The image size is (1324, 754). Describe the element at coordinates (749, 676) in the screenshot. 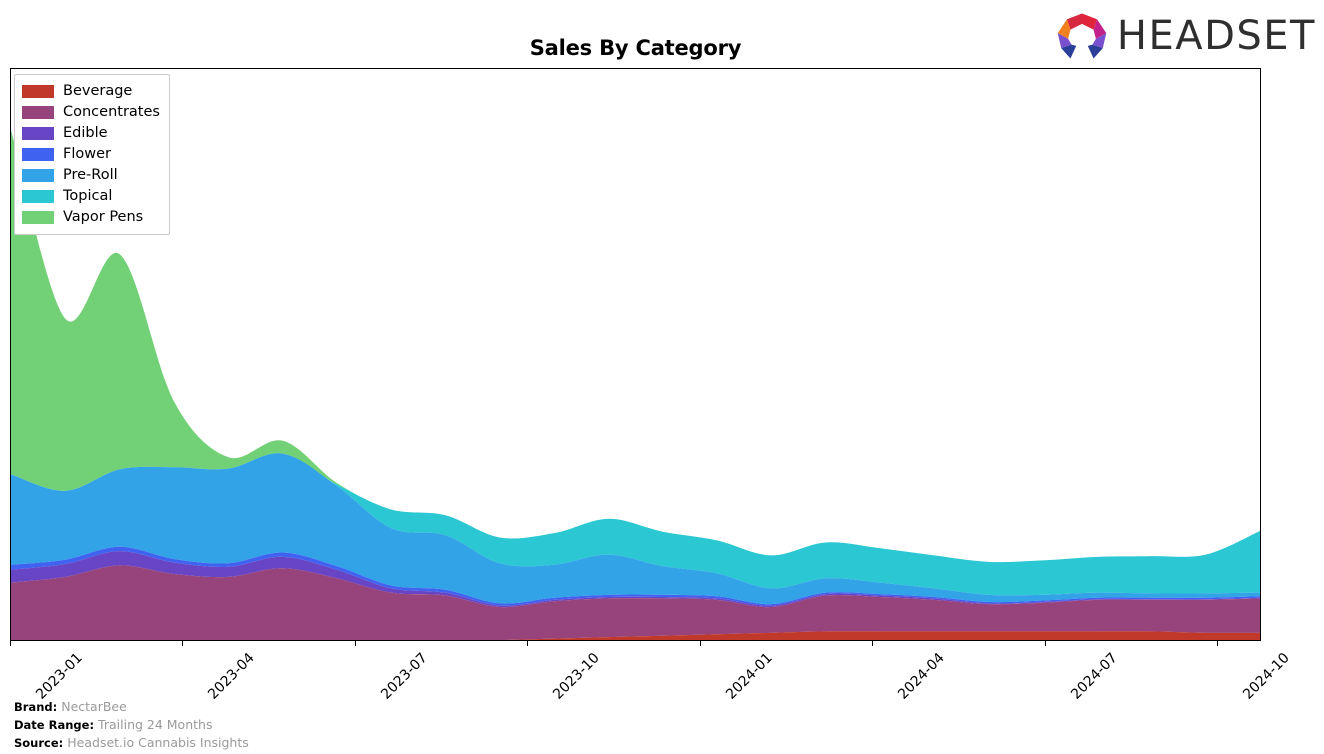

I see `x-tick-label: 2024-01` at that location.